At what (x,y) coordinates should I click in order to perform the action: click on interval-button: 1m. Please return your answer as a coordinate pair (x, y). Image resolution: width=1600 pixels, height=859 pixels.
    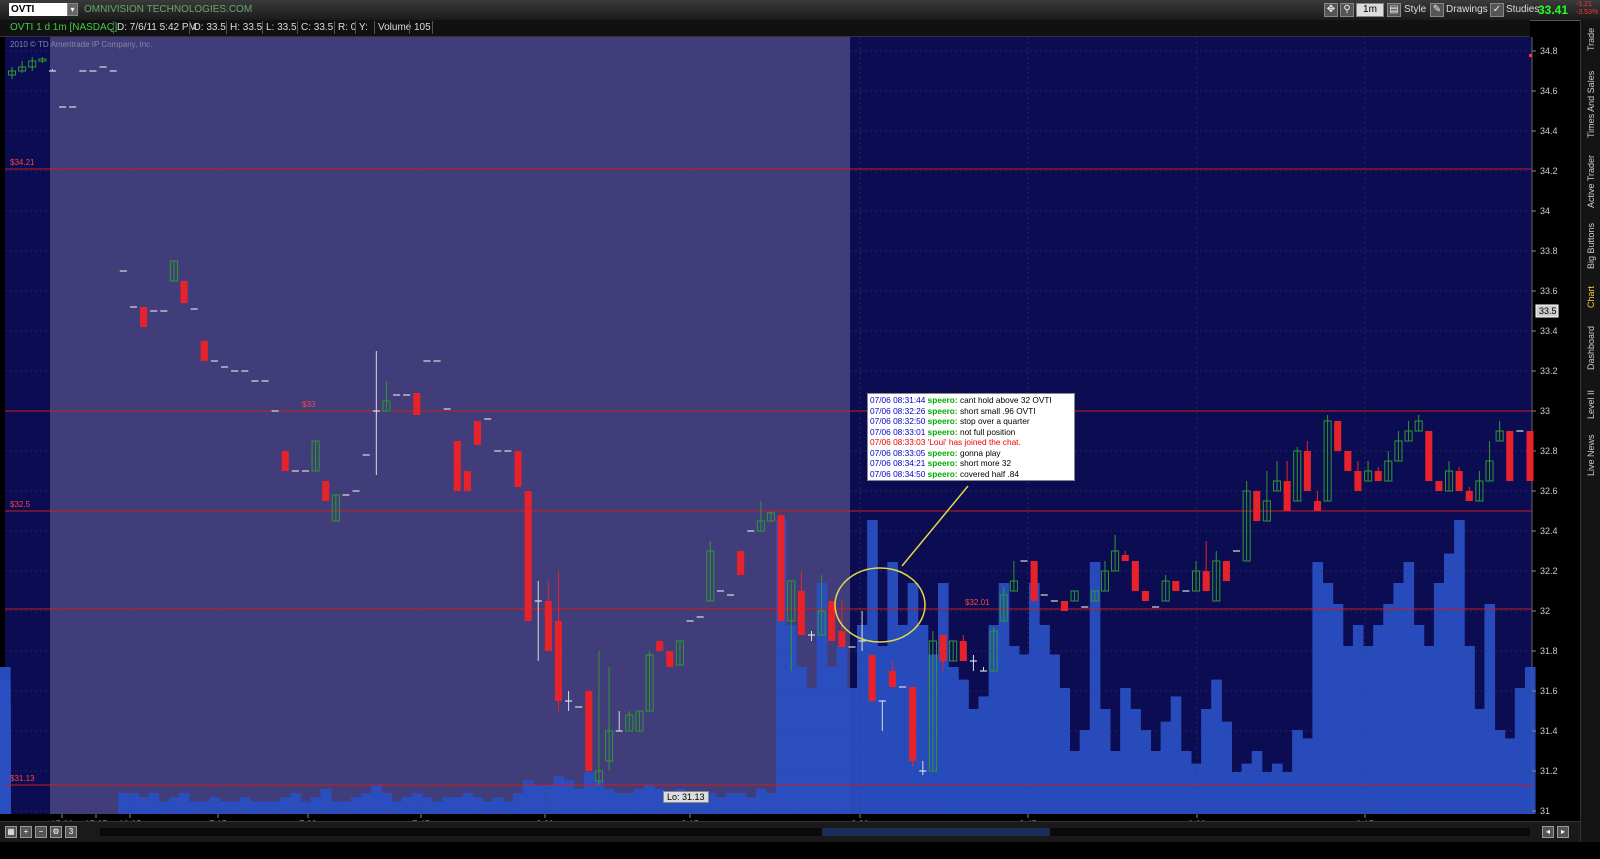
    Looking at the image, I should click on (1370, 10).